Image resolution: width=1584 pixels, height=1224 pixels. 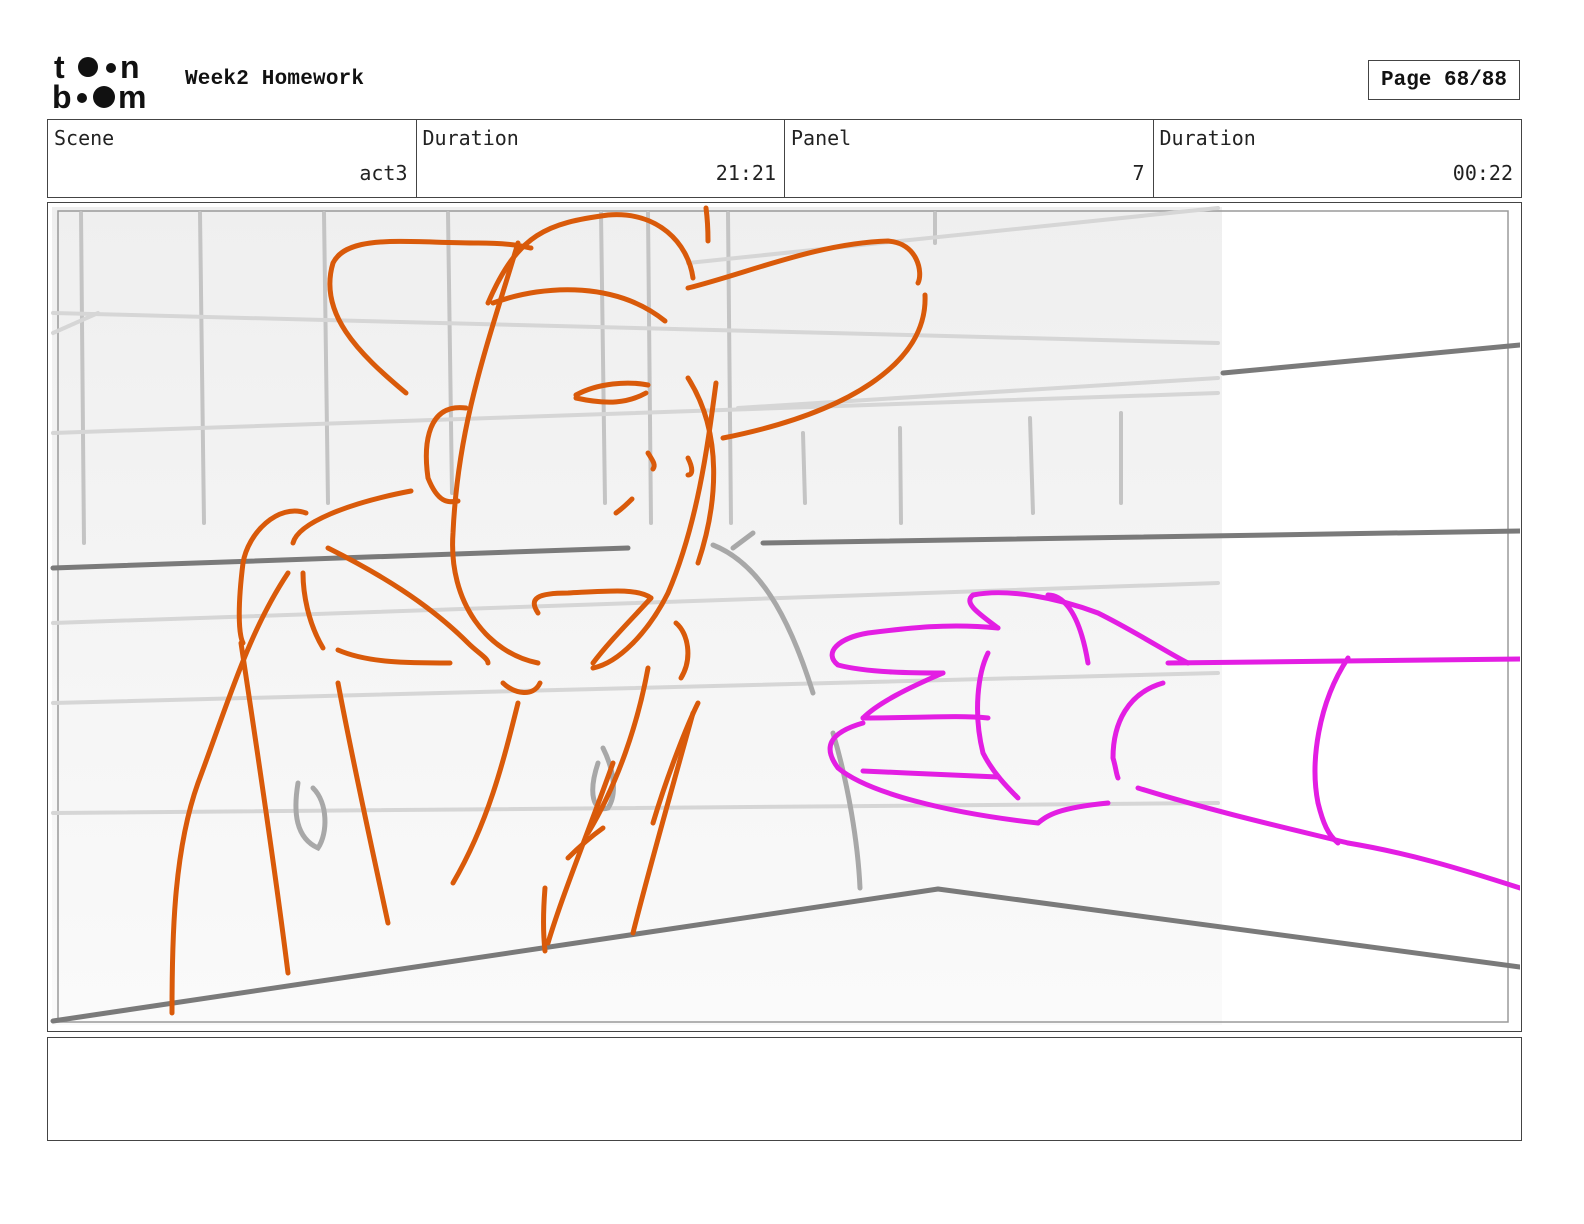 What do you see at coordinates (62, 95) in the screenshot?
I see `svg-text: b` at bounding box center [62, 95].